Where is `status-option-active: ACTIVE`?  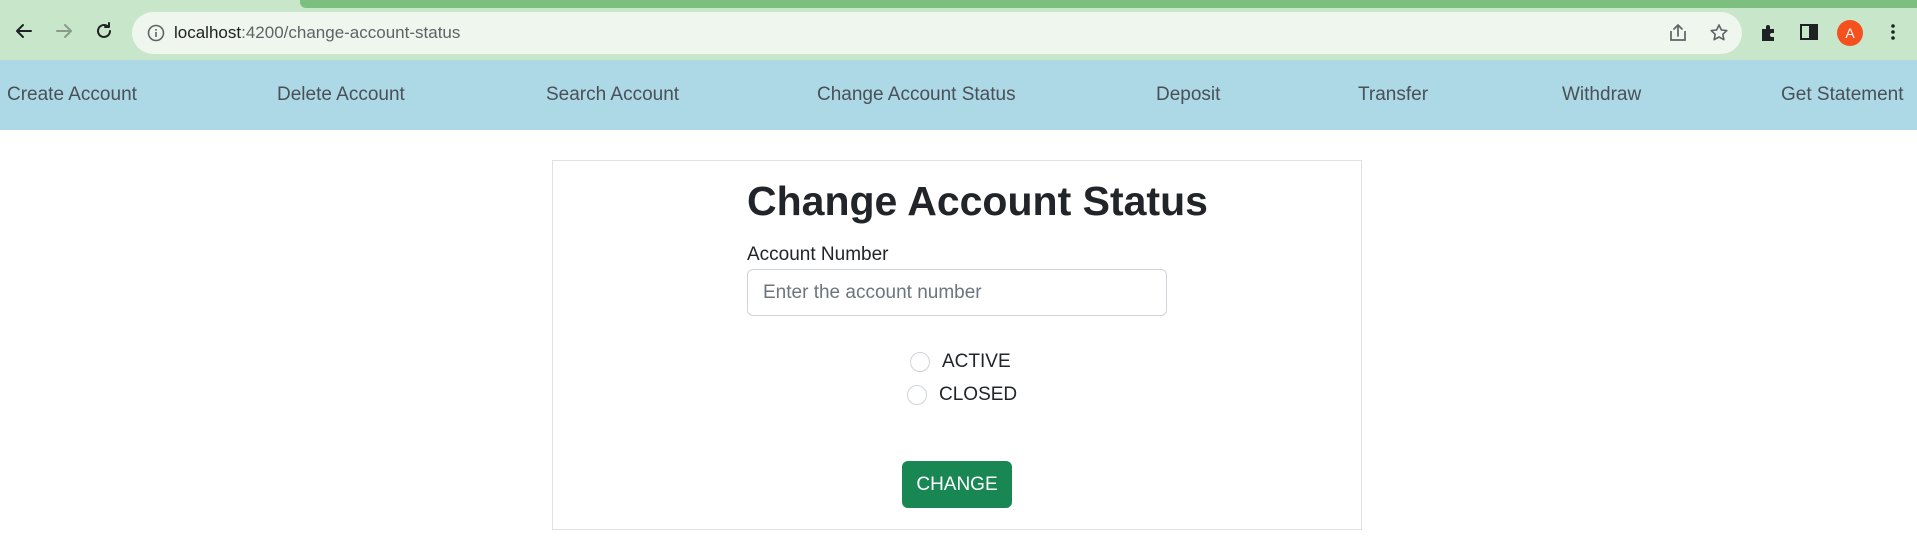 status-option-active: ACTIVE is located at coordinates (960, 362).